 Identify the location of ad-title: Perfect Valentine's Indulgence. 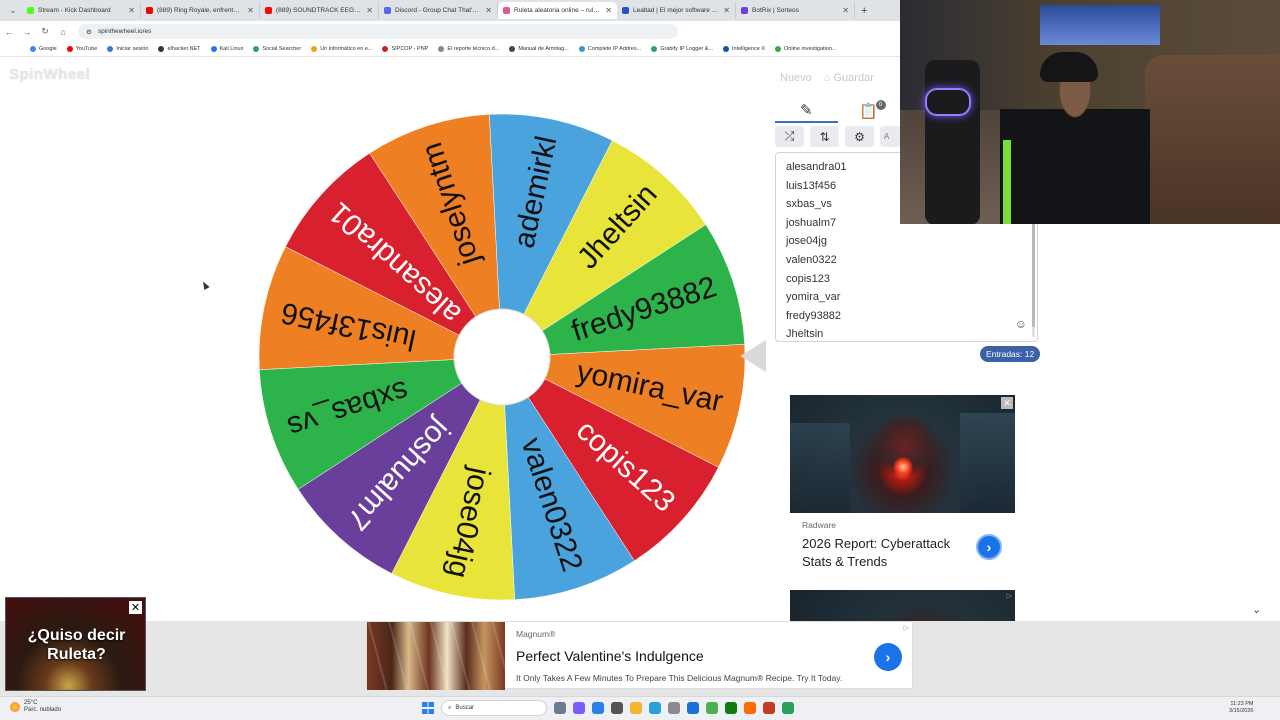
(610, 656).